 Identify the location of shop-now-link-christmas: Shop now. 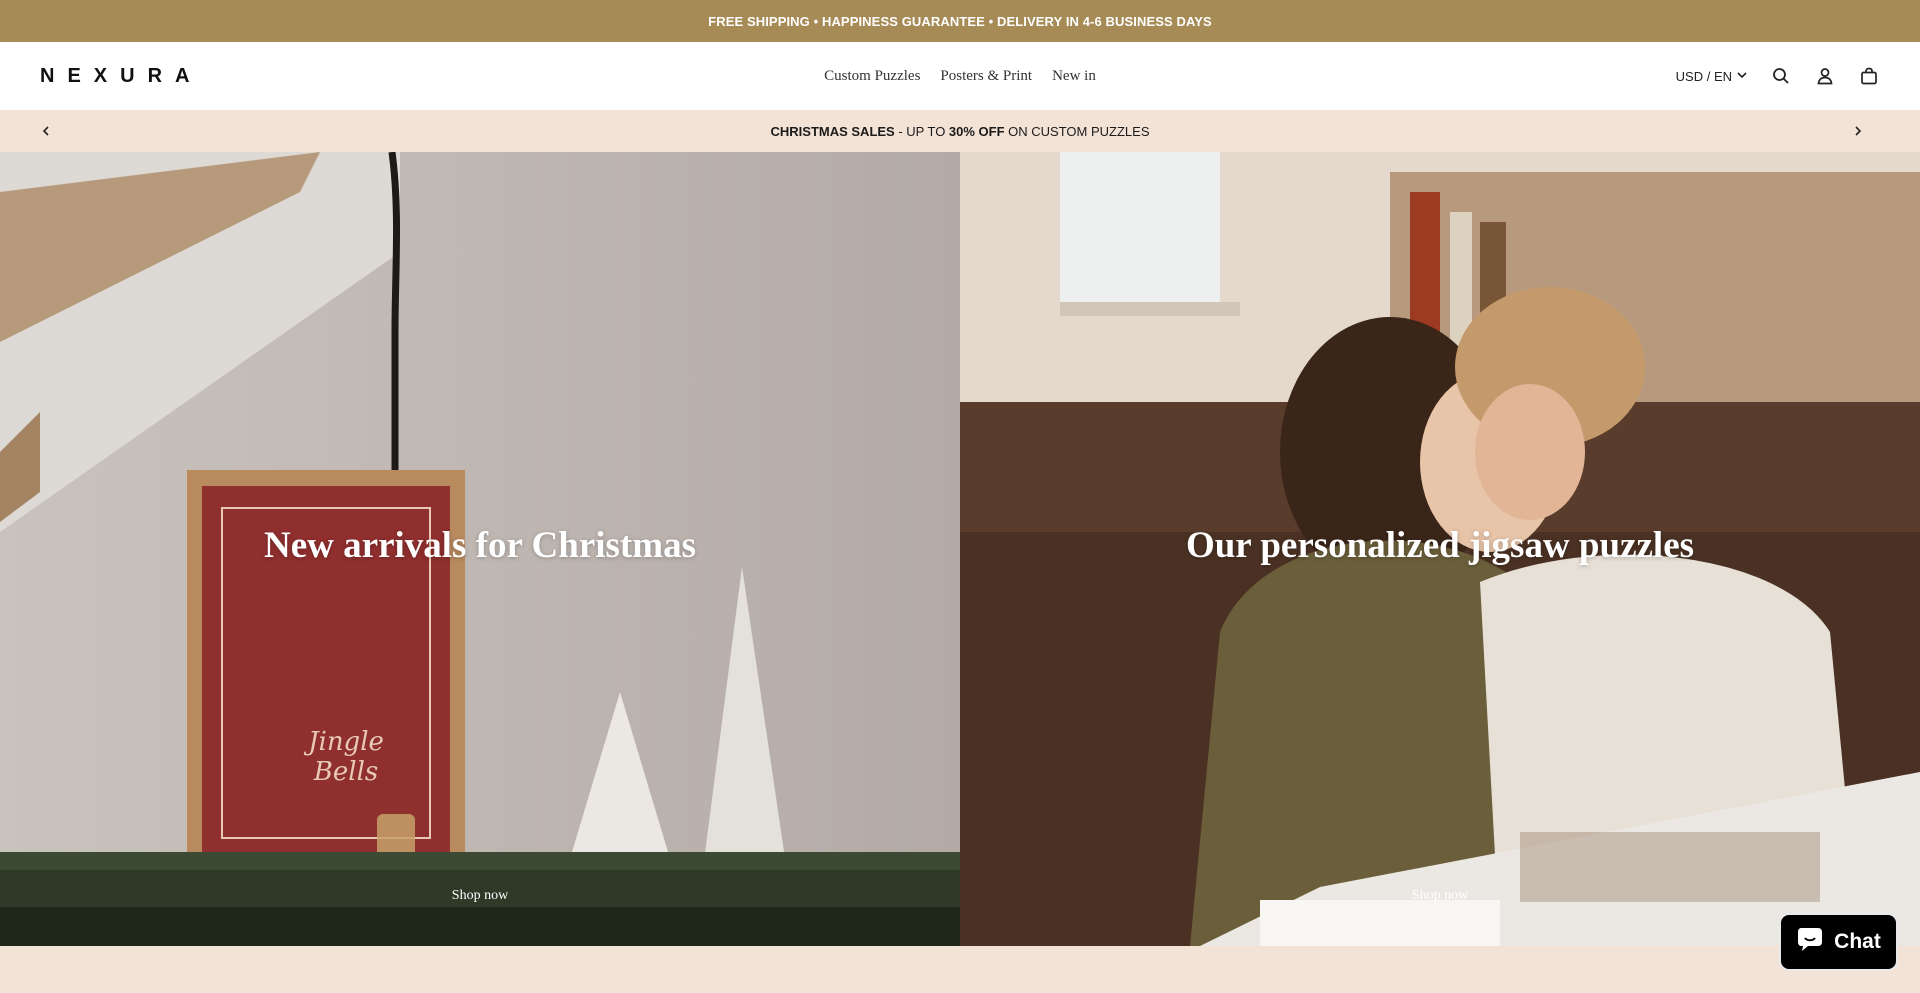
(480, 896).